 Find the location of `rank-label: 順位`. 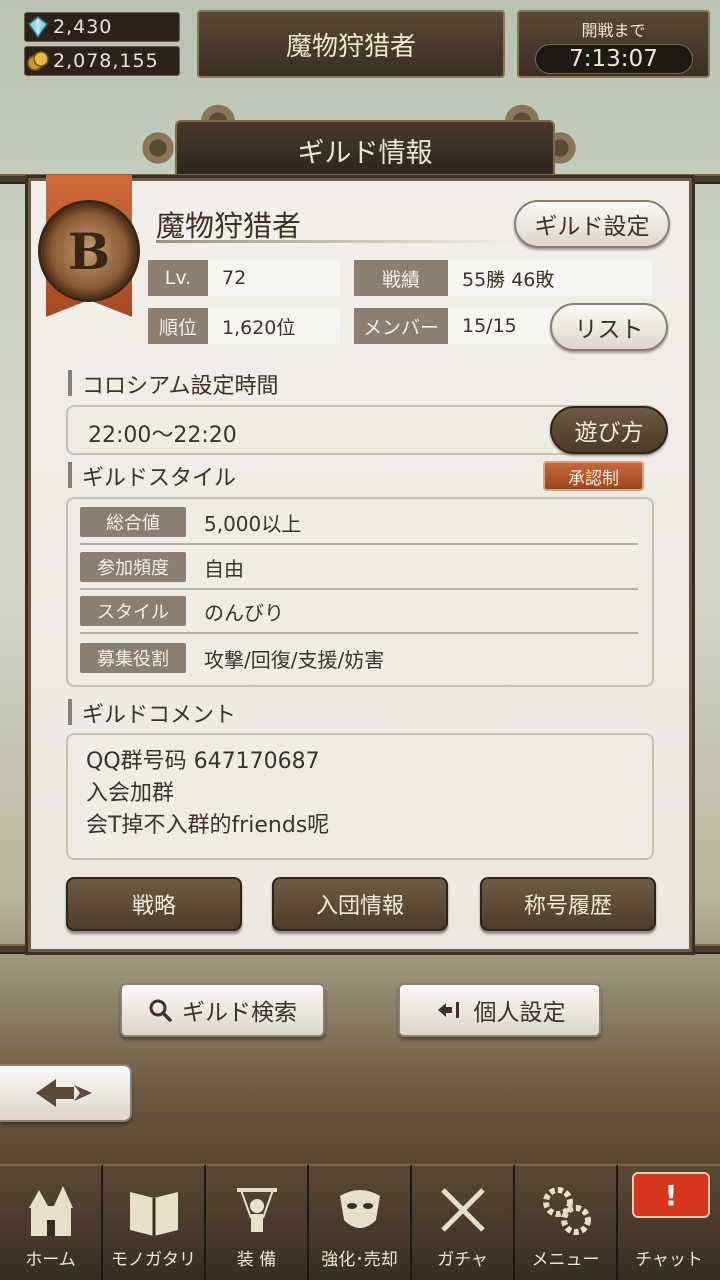

rank-label: 順位 is located at coordinates (178, 326).